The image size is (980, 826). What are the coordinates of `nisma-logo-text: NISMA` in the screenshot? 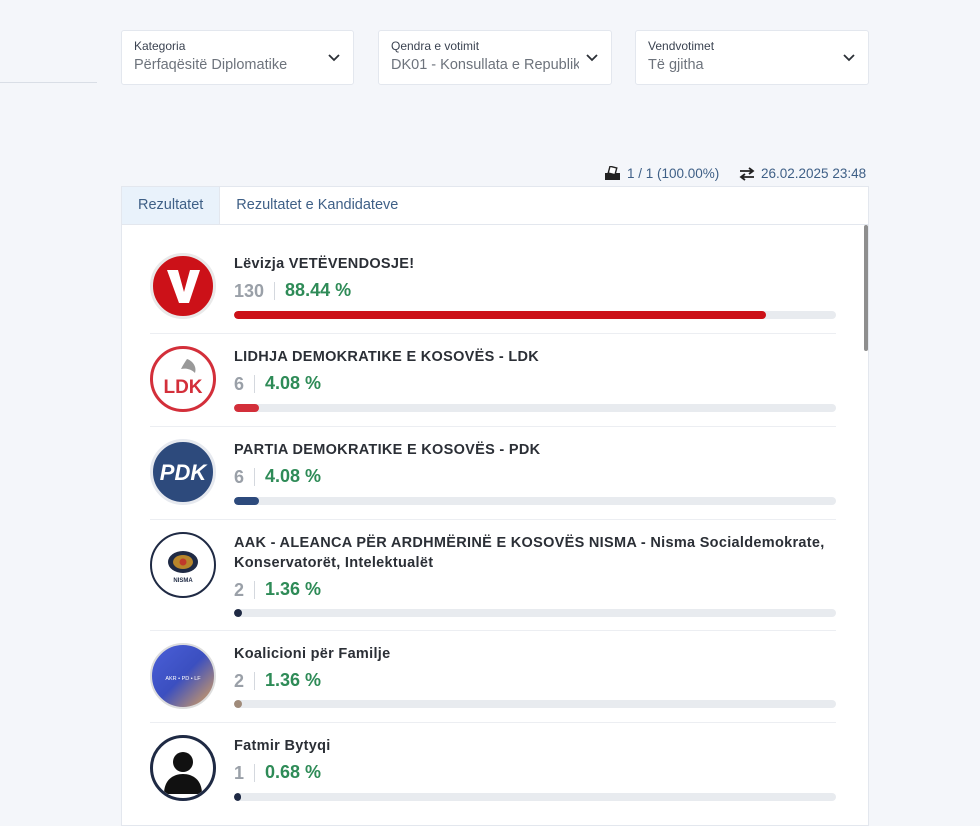 It's located at (183, 581).